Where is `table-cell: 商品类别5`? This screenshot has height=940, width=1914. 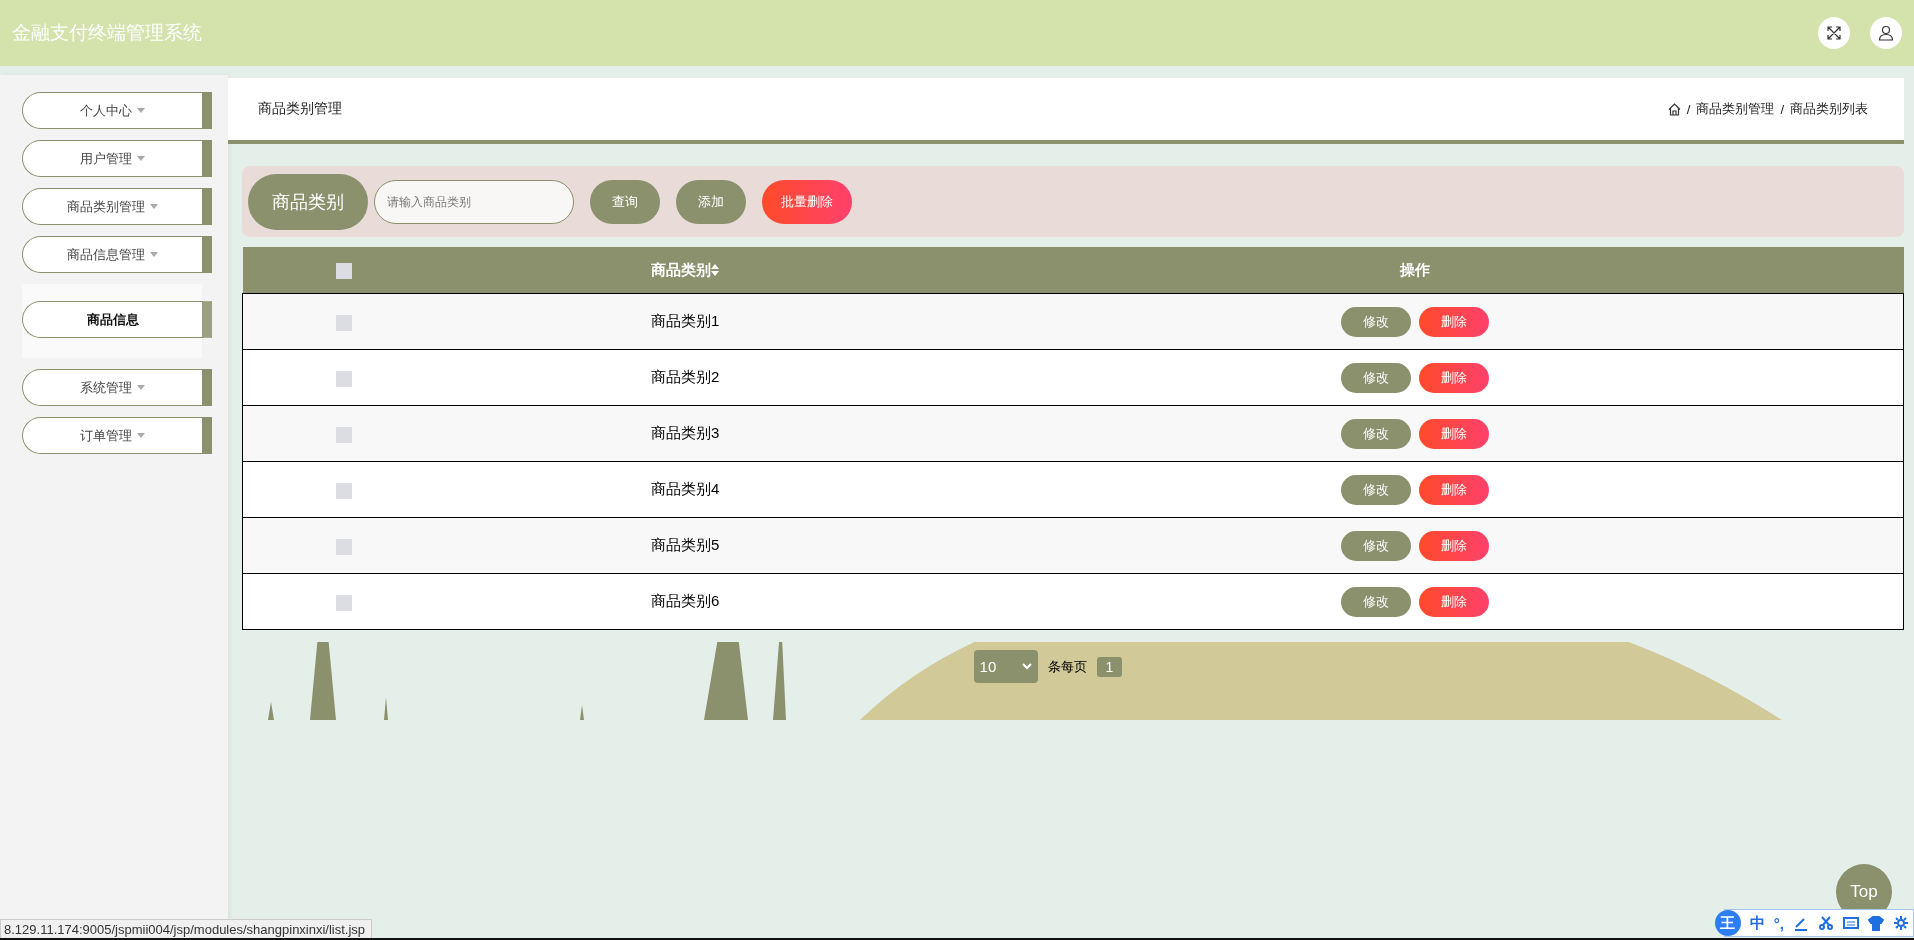
table-cell: 商品类别5 is located at coordinates (685, 544).